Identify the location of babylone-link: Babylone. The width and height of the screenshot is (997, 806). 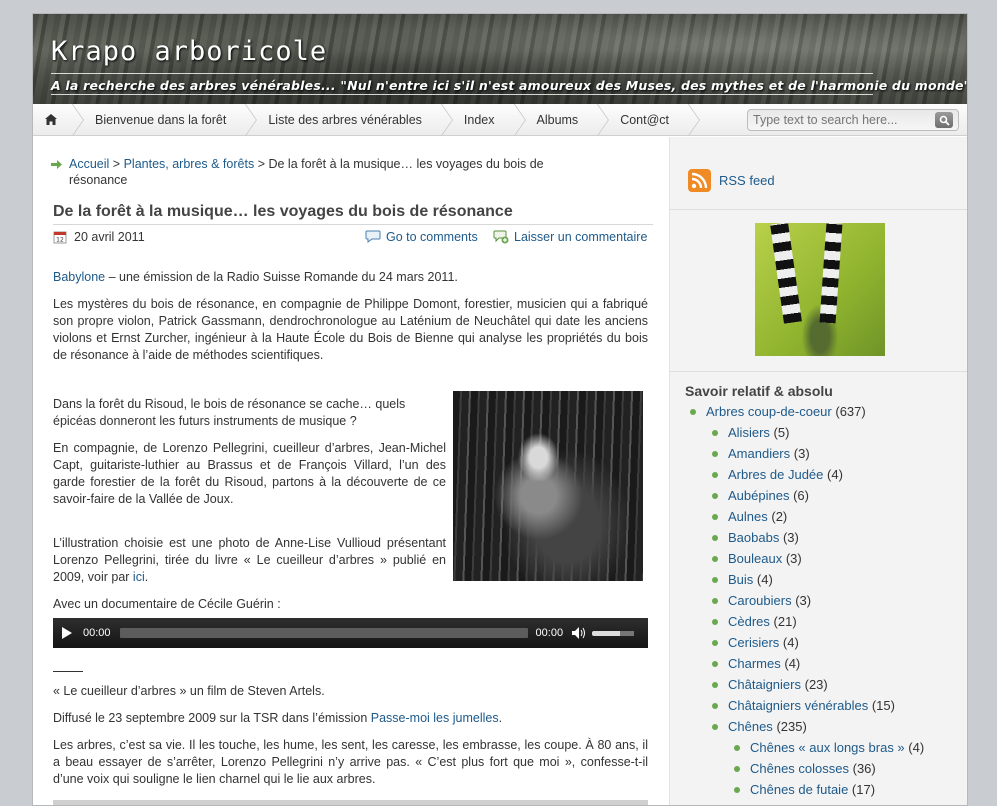
(79, 277).